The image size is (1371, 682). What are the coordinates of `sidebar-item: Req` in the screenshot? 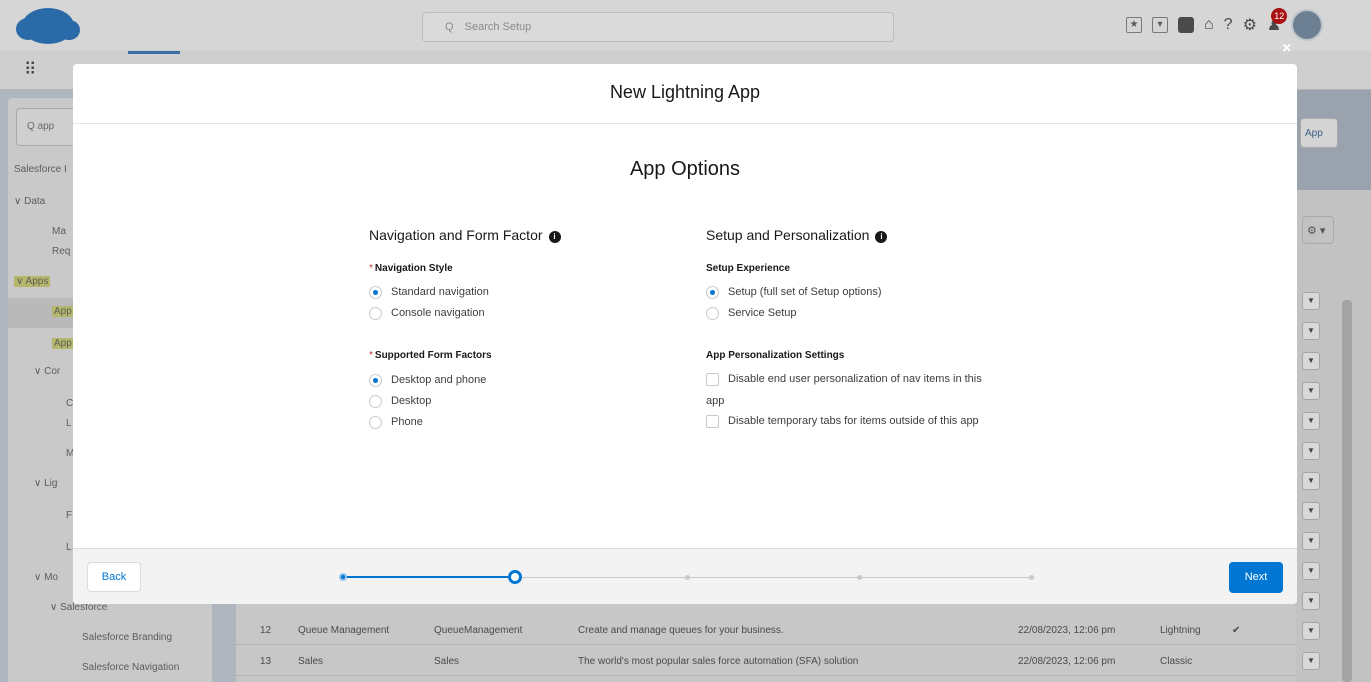 It's located at (61, 251).